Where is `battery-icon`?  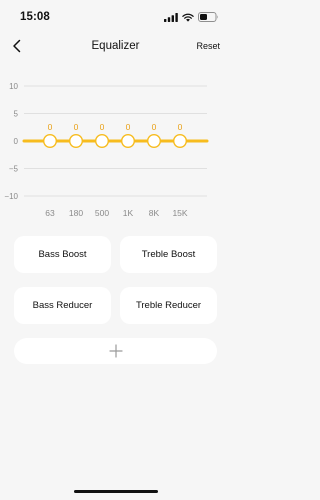 battery-icon is located at coordinates (208, 17).